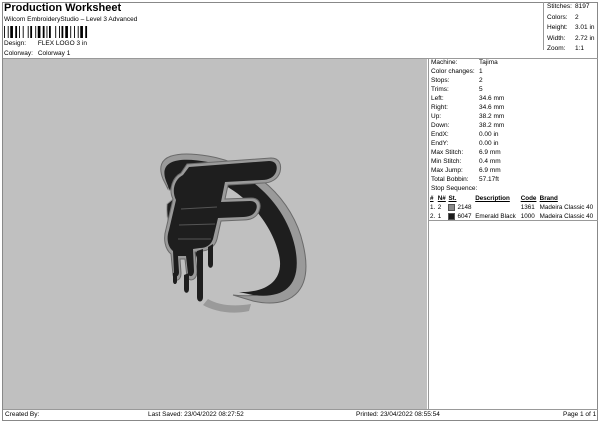 The height and width of the screenshot is (424, 600). Describe the element at coordinates (196, 414) in the screenshot. I see `footer-last-saved: Last Saved: 23/04/2022 08:27:52` at that location.